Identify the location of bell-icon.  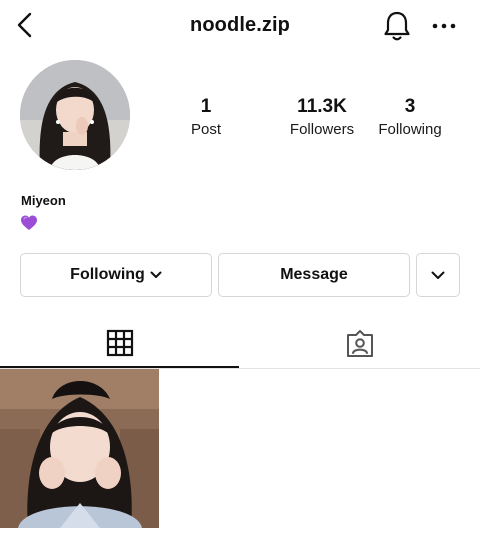
(397, 26).